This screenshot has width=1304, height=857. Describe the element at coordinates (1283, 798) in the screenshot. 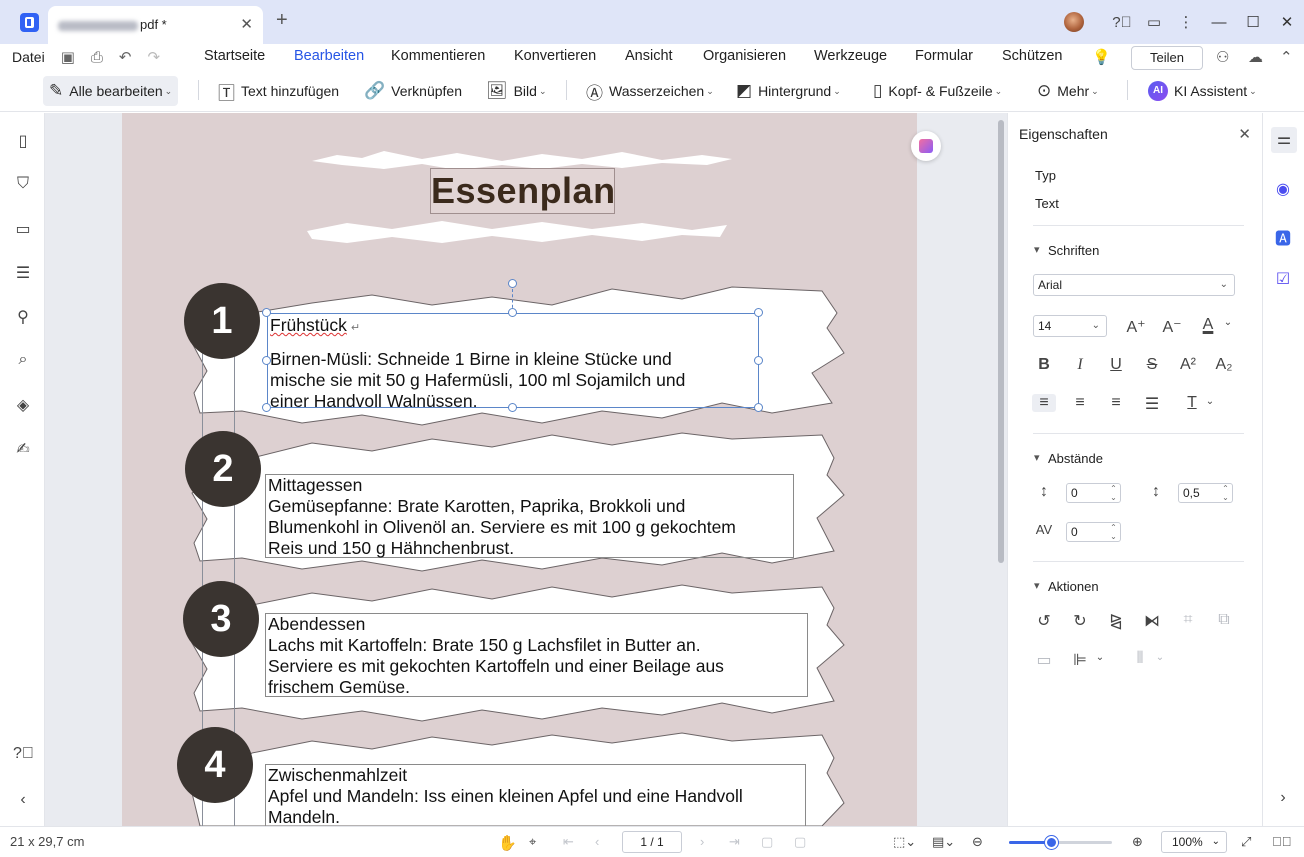

I see `expand-right-icon: ›` at that location.